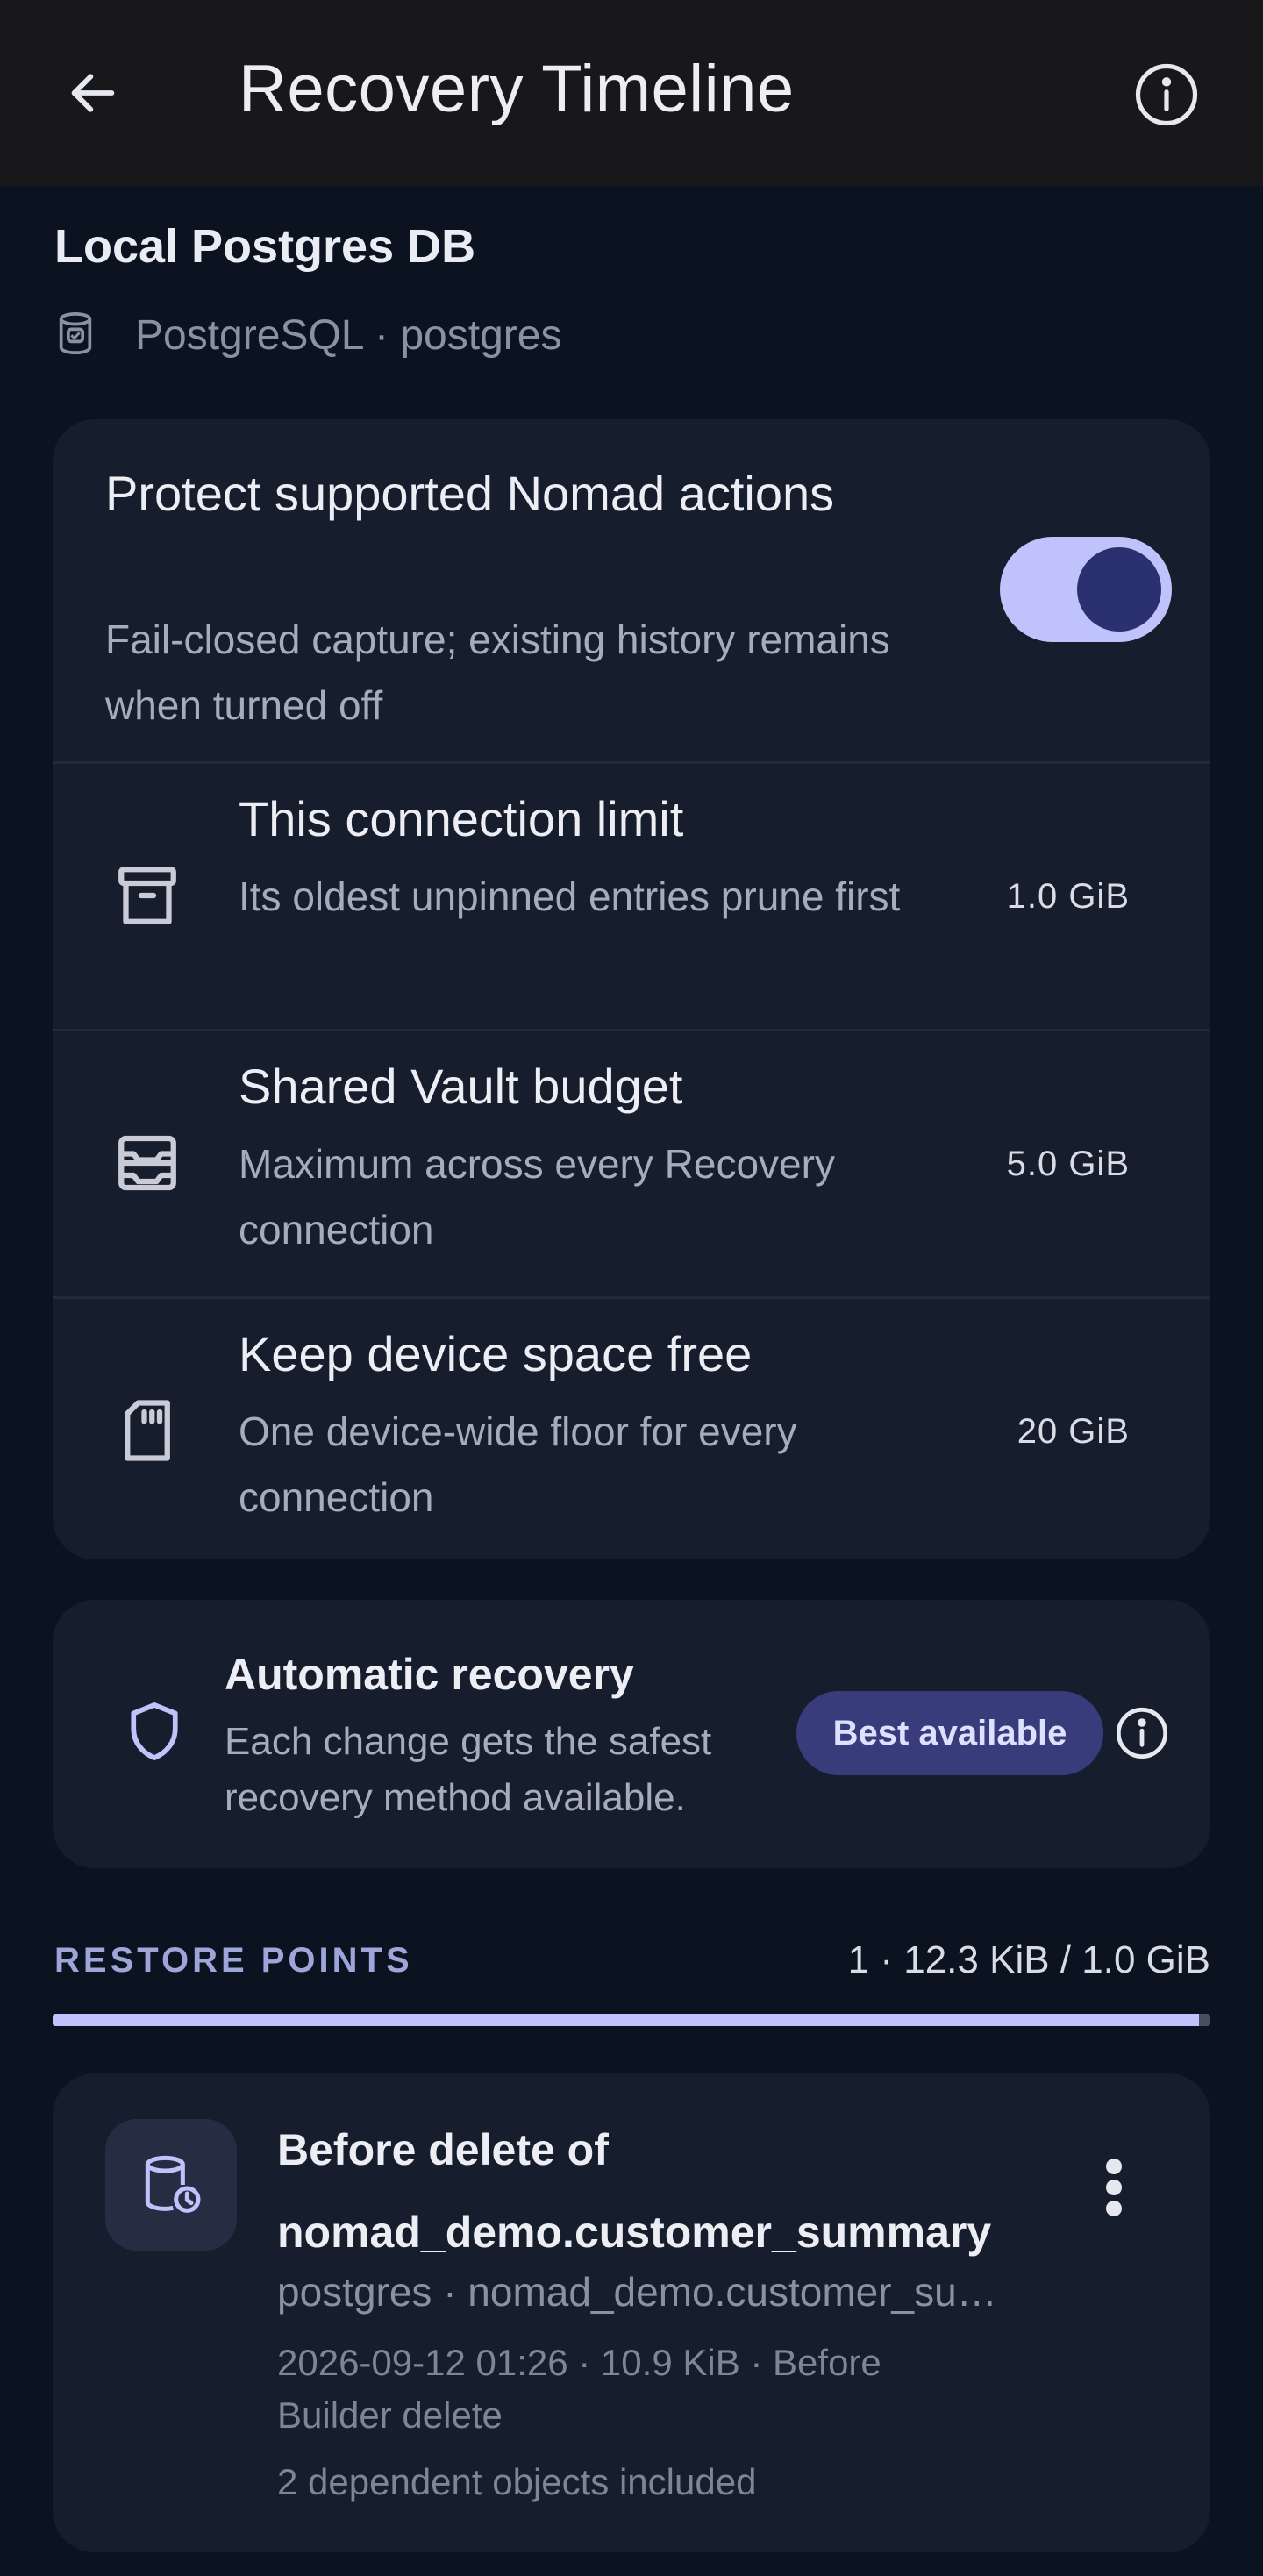 The width and height of the screenshot is (1263, 2576). Describe the element at coordinates (570, 897) in the screenshot. I see `setting-description: Its oldest unpinned entries prune first` at that location.